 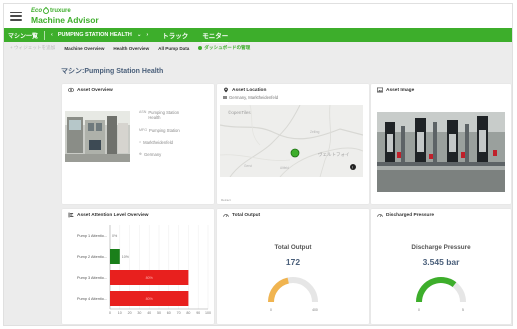 What do you see at coordinates (143, 129) in the screenshot?
I see `factory-icon: MFG` at bounding box center [143, 129].